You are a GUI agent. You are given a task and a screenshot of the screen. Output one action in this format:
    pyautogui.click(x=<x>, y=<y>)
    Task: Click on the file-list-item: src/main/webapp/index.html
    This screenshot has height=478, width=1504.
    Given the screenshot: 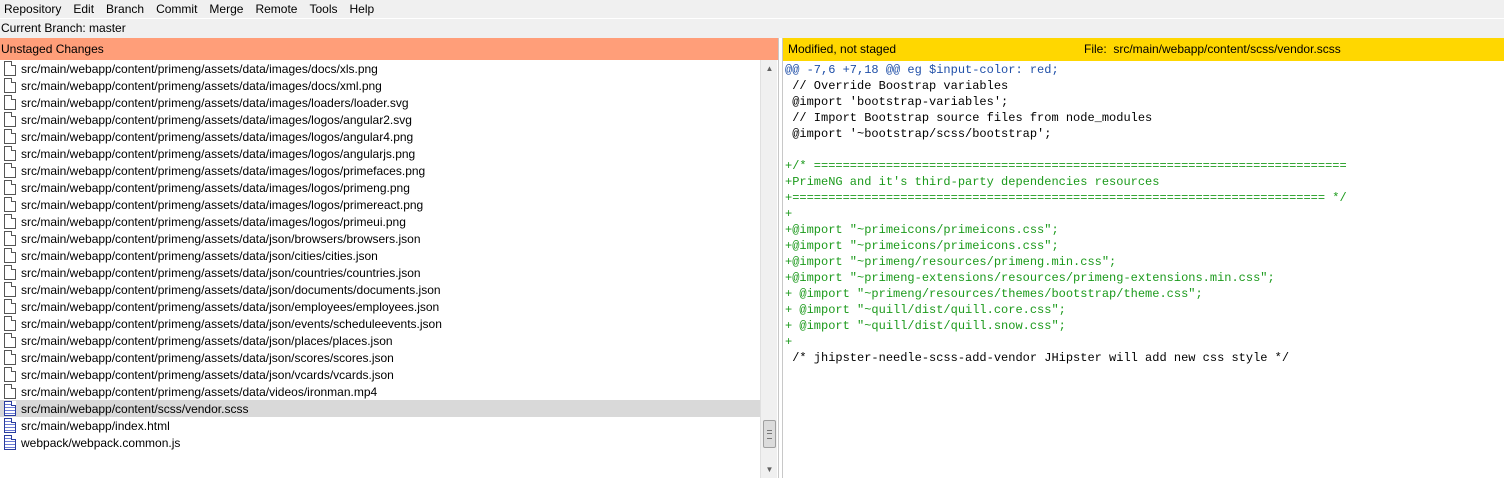 What is the action you would take?
    pyautogui.click(x=380, y=425)
    